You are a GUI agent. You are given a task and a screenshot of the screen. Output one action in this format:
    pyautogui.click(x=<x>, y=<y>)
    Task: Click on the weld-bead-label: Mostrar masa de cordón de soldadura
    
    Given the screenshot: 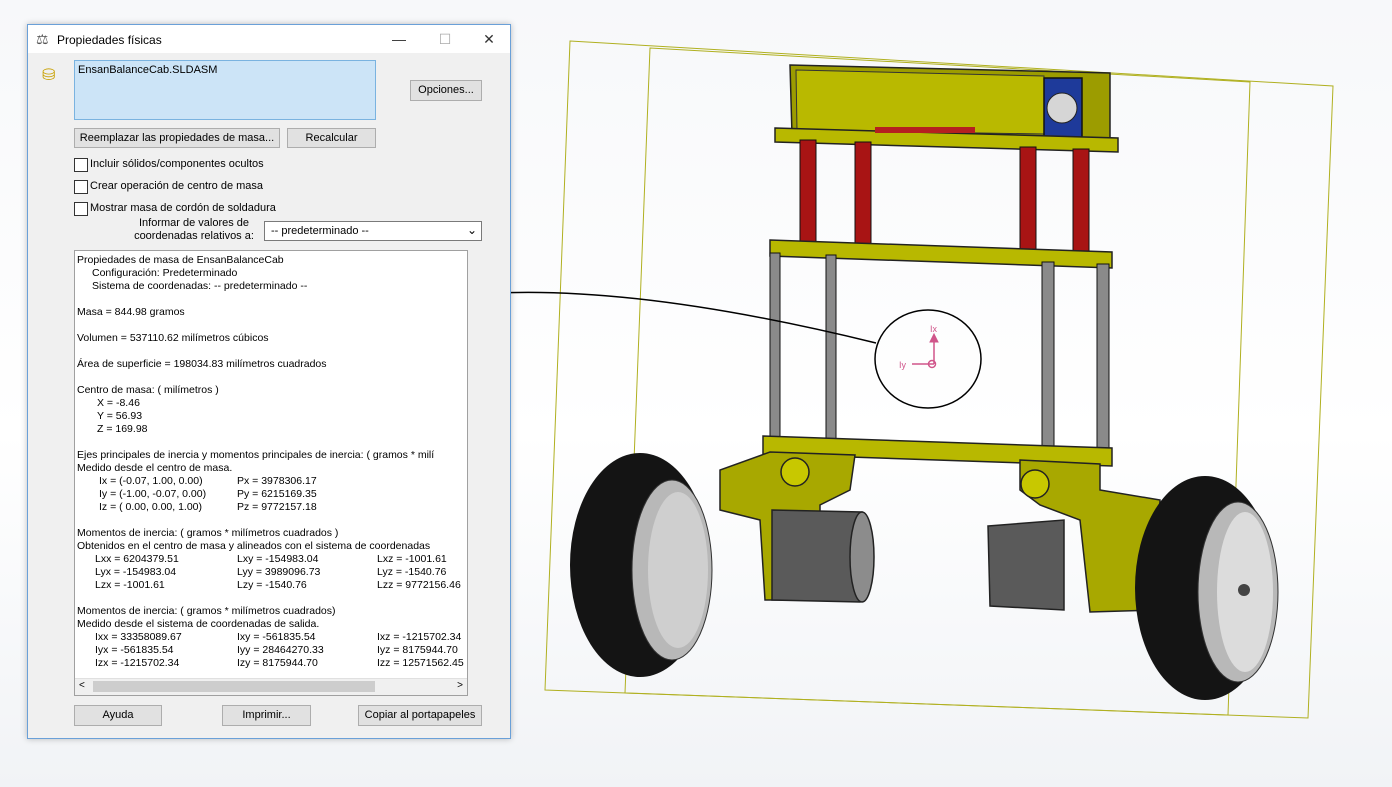 What is the action you would take?
    pyautogui.click(x=183, y=208)
    